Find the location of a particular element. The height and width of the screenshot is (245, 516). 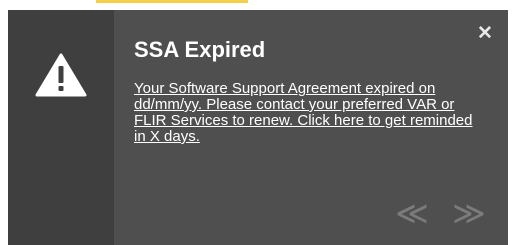

top-accent-line is located at coordinates (172, 1).